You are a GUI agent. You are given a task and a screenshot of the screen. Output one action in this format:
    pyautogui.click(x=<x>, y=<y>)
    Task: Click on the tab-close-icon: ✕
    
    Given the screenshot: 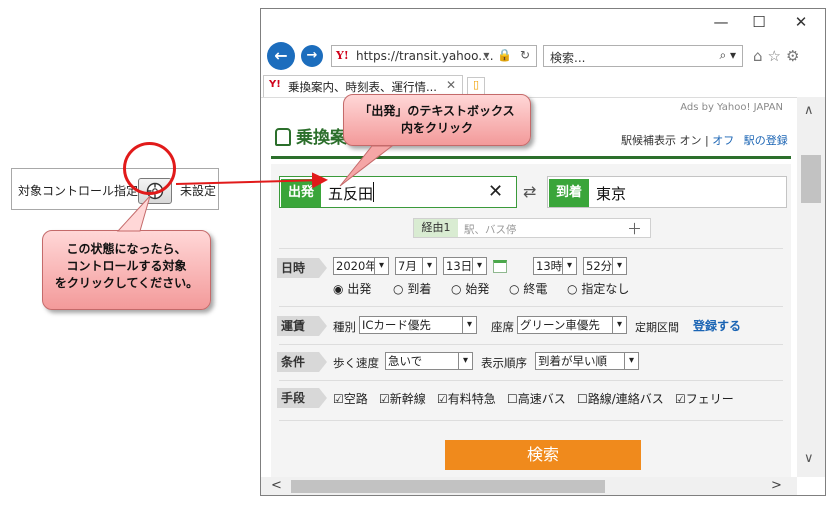 What is the action you would take?
    pyautogui.click(x=451, y=85)
    